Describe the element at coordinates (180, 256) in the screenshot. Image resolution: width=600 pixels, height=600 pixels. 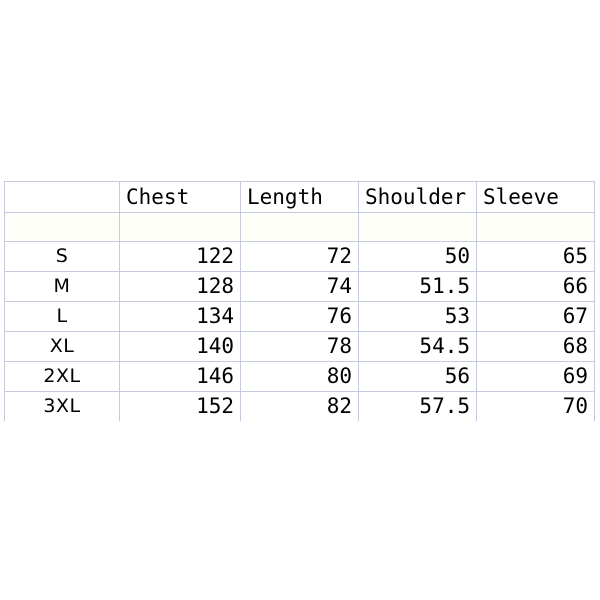
I see `cell-chest: 122` at that location.